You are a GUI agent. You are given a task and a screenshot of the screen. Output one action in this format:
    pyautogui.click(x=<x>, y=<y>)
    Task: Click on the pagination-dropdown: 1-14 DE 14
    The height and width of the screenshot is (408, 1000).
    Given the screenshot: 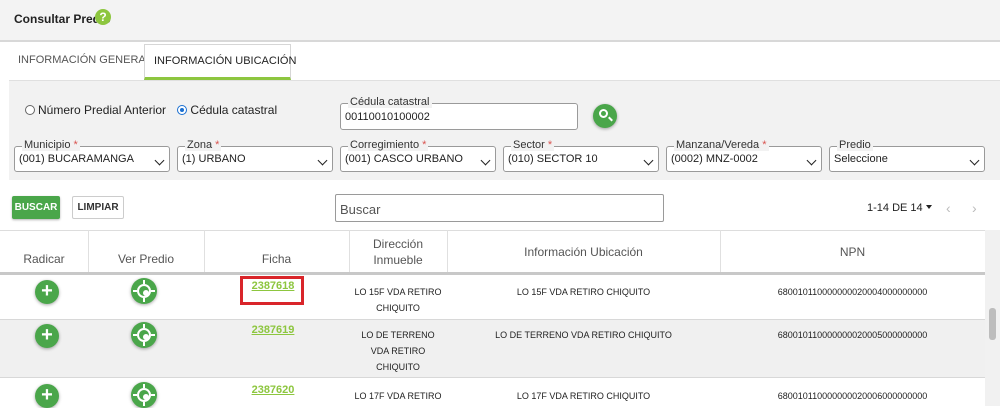 What is the action you would take?
    pyautogui.click(x=899, y=208)
    